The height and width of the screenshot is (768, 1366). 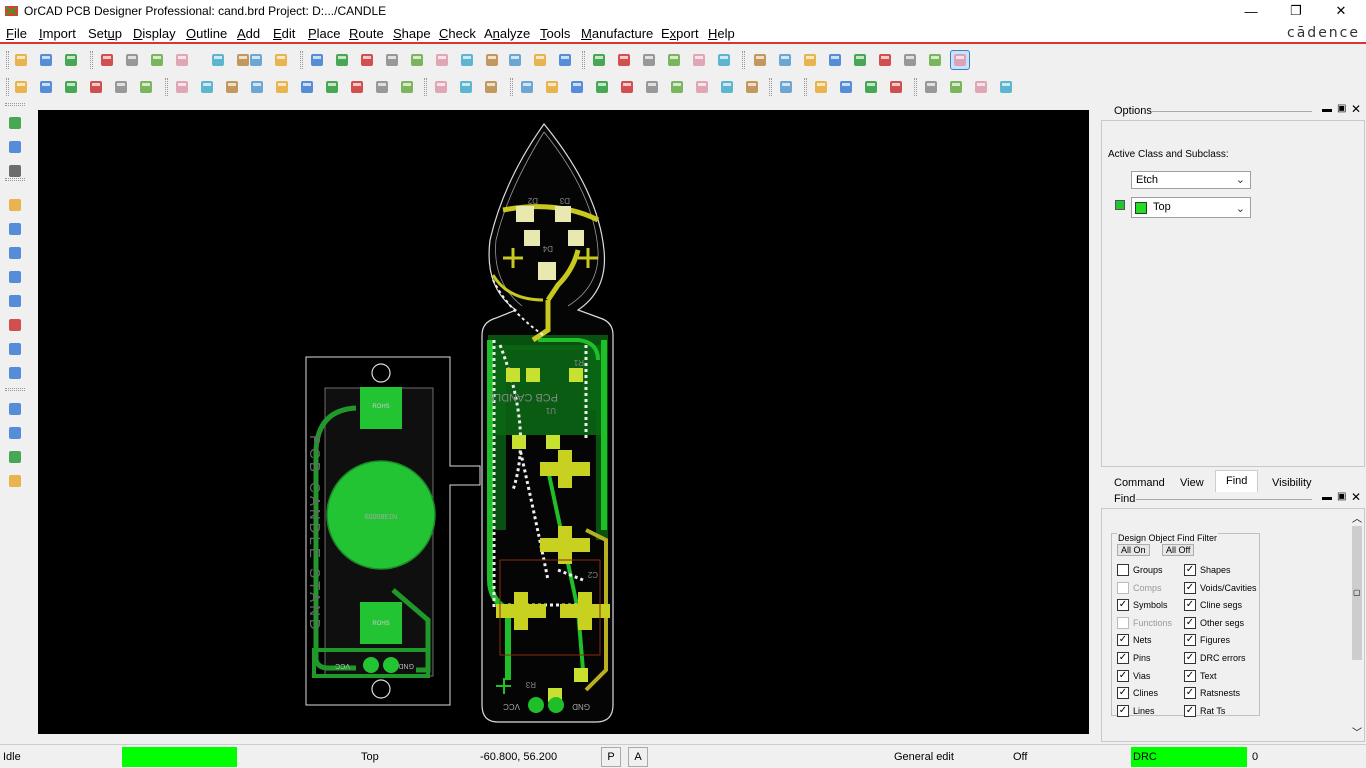 What do you see at coordinates (366, 33) in the screenshot?
I see `menu-route: Route` at bounding box center [366, 33].